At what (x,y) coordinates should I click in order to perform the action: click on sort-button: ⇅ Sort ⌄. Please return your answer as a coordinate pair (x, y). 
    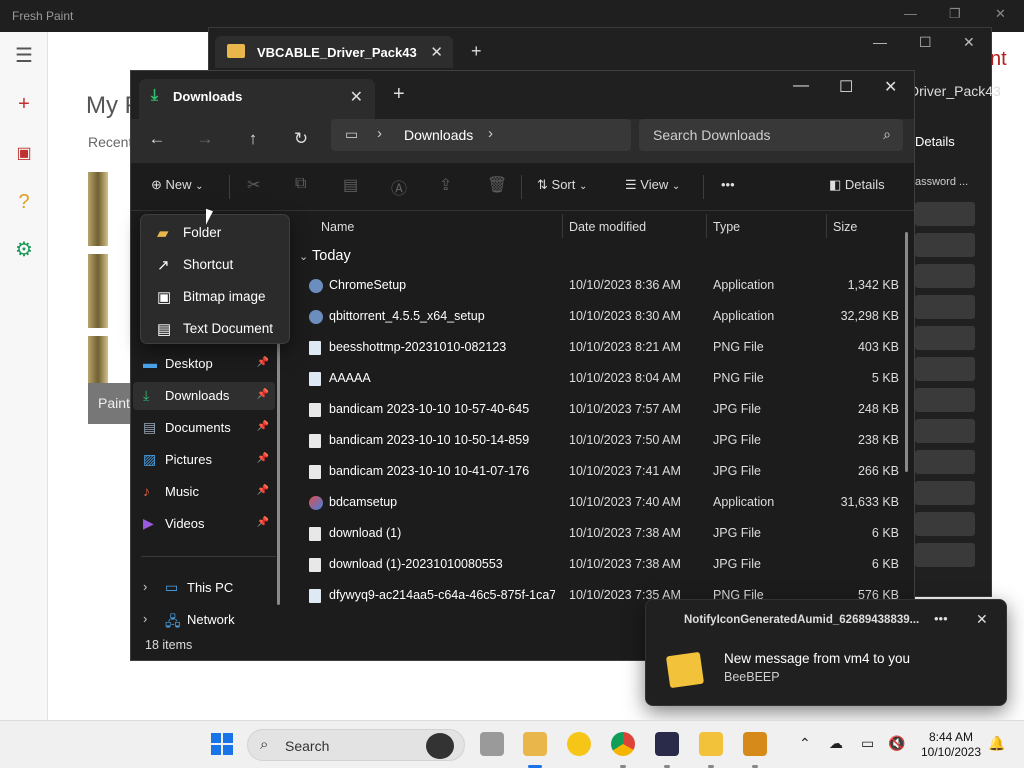
    Looking at the image, I should click on (562, 185).